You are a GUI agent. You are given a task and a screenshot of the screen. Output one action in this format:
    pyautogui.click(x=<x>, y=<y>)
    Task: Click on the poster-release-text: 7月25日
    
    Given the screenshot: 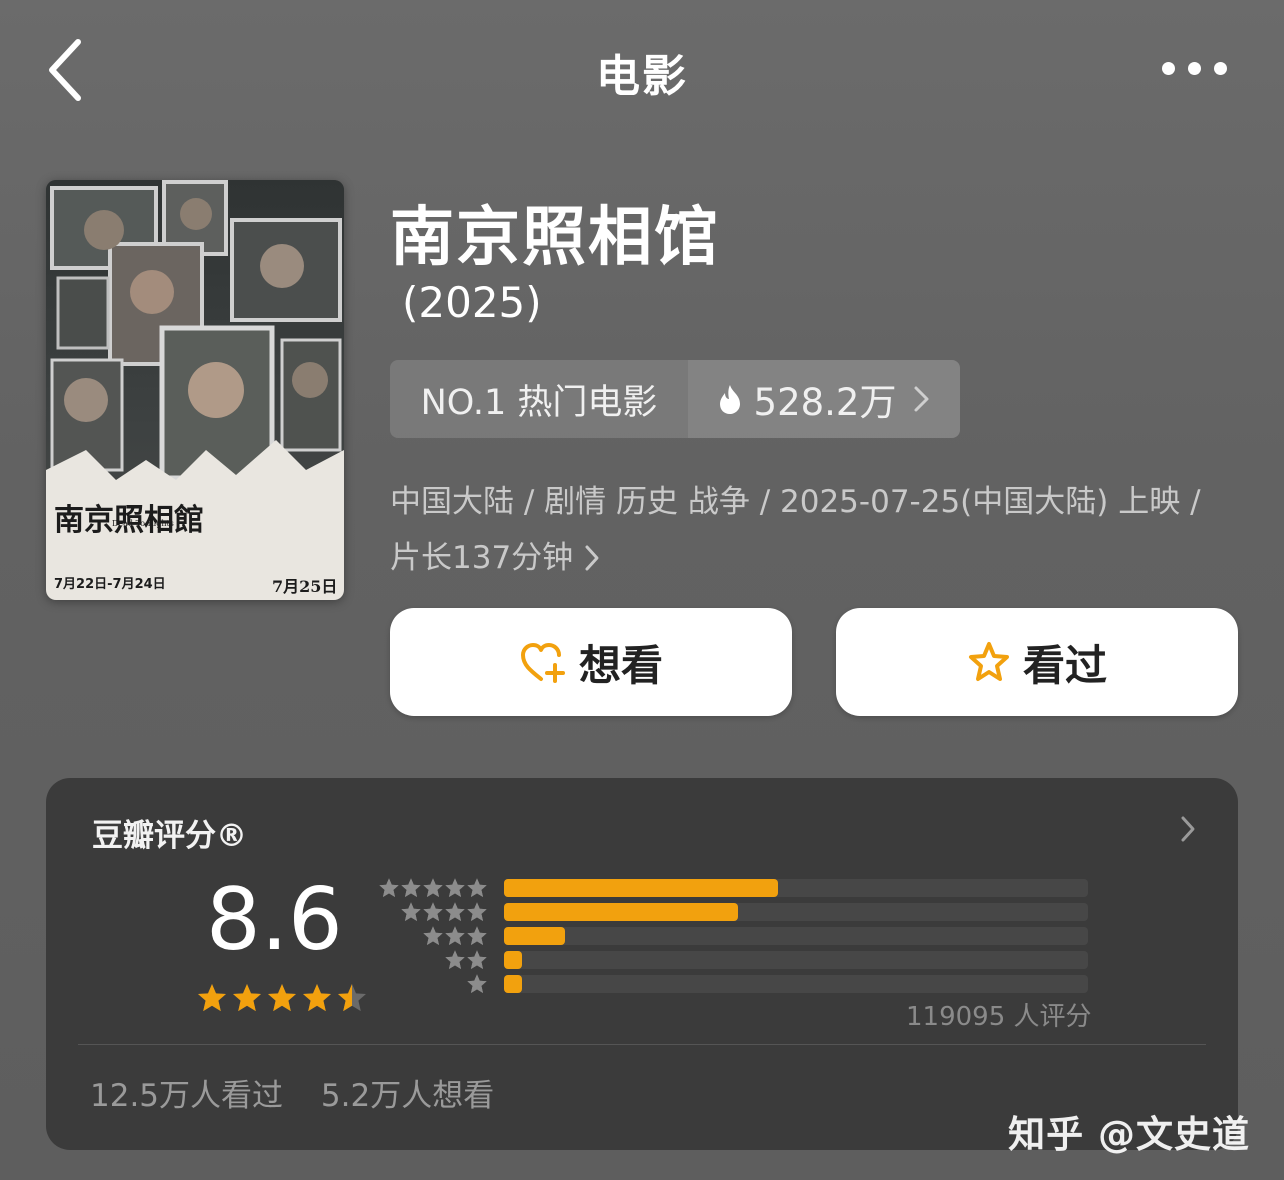 What is the action you would take?
    pyautogui.click(x=304, y=586)
    